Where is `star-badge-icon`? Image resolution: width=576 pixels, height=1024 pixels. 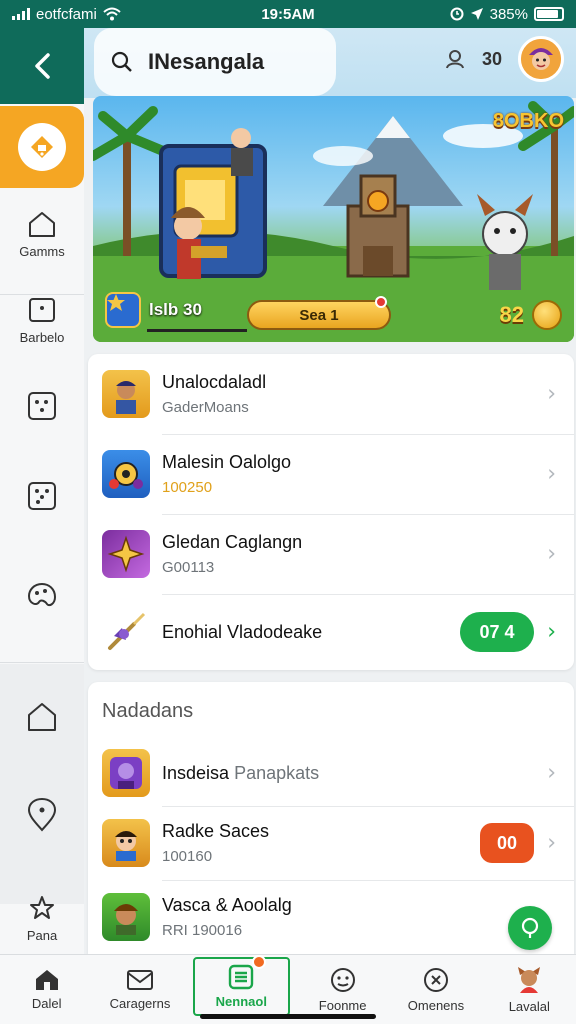
star-badge-icon is located at coordinates (123, 310).